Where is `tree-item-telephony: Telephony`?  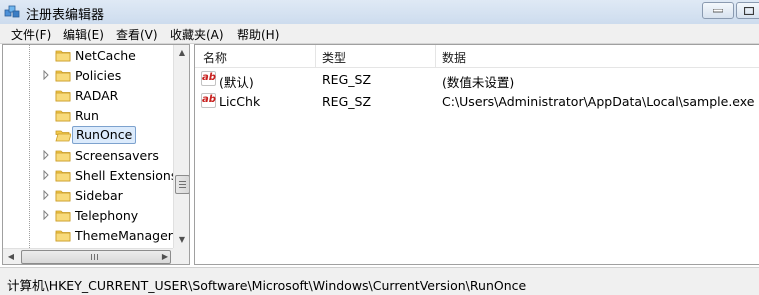
tree-item-telephony: Telephony is located at coordinates (88, 215).